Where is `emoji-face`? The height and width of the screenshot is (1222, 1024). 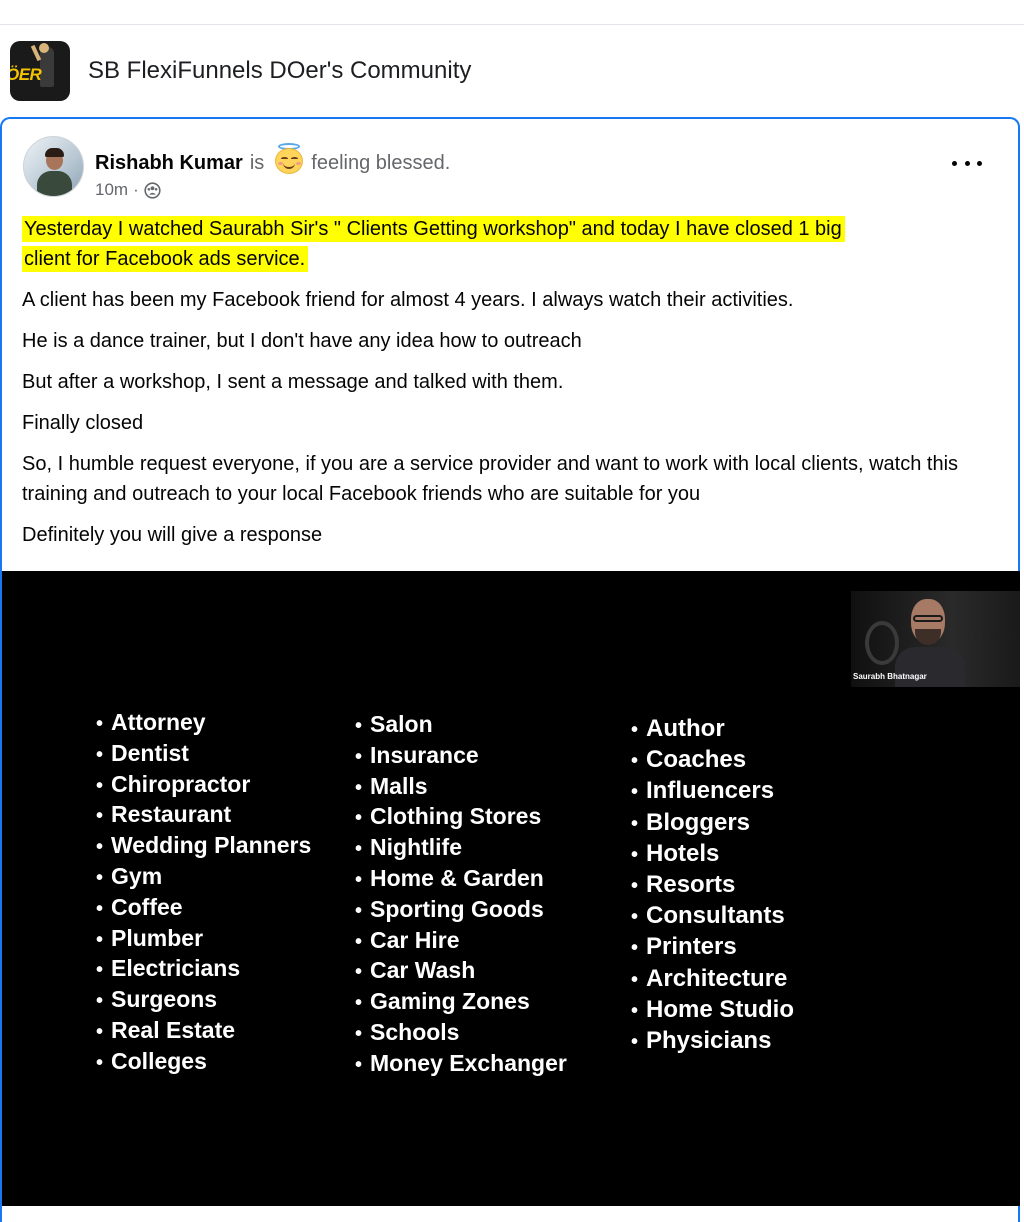
emoji-face is located at coordinates (289, 161).